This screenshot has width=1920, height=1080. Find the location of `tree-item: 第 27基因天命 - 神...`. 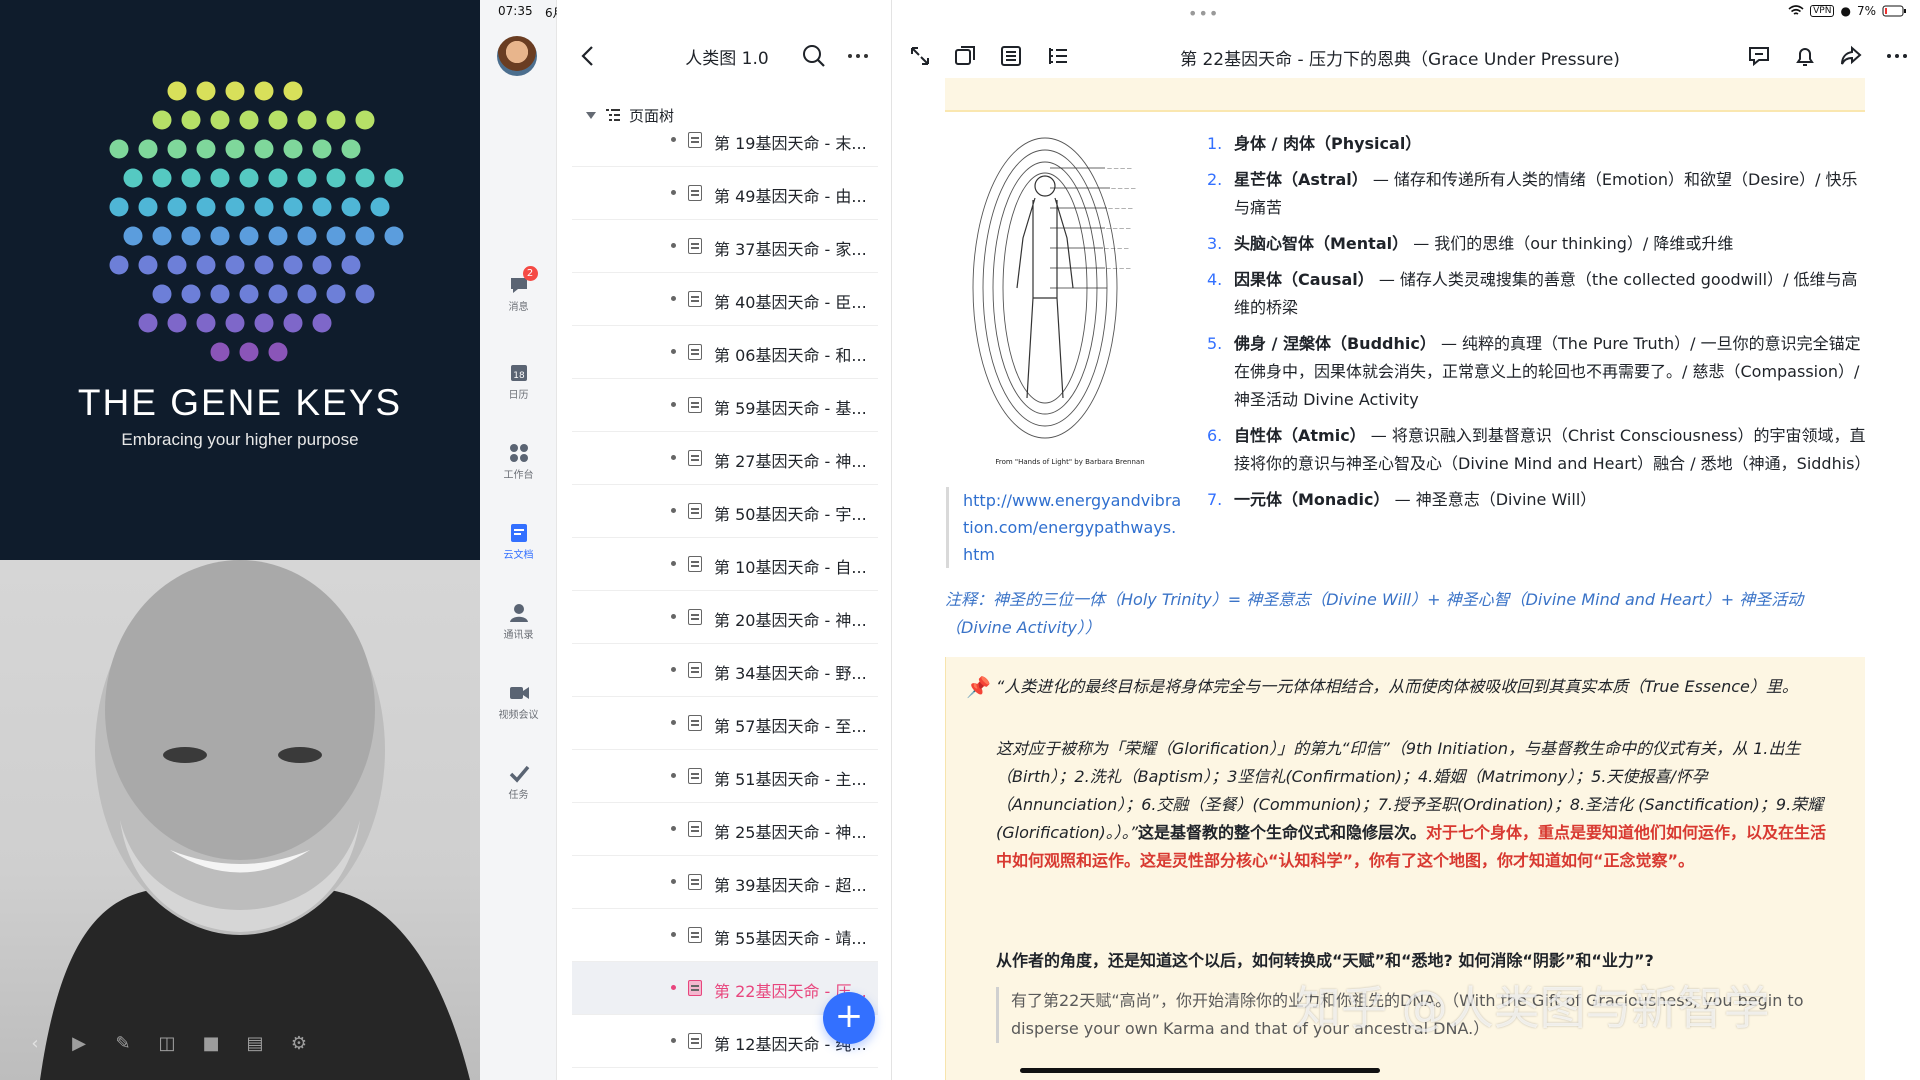

tree-item: 第 27基因天命 - 神... is located at coordinates (725, 458).